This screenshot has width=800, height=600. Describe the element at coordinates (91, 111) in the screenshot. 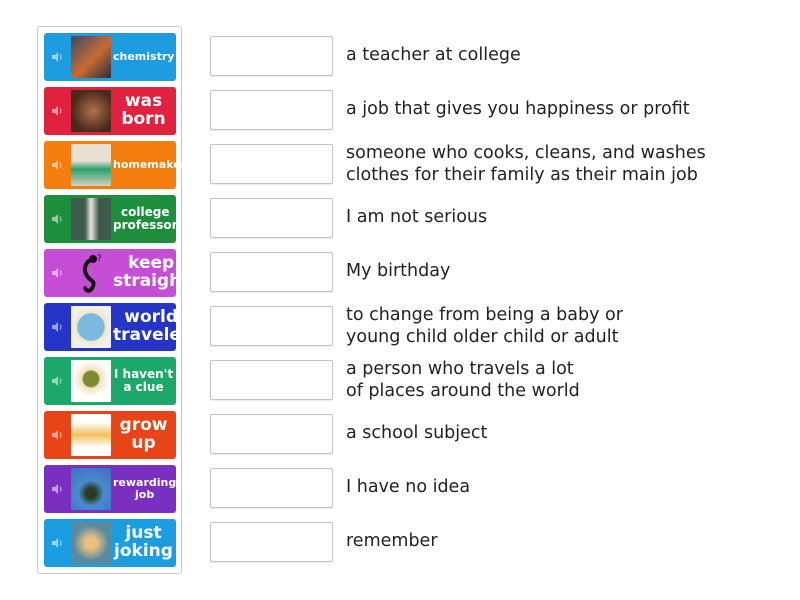

I see `baby-photo` at that location.